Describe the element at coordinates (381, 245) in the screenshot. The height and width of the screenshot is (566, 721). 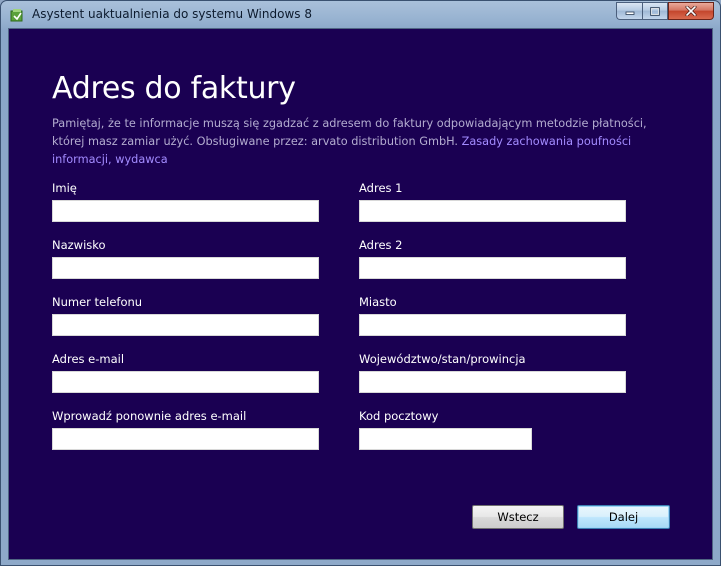
I see `address2-label: Adres 2` at that location.